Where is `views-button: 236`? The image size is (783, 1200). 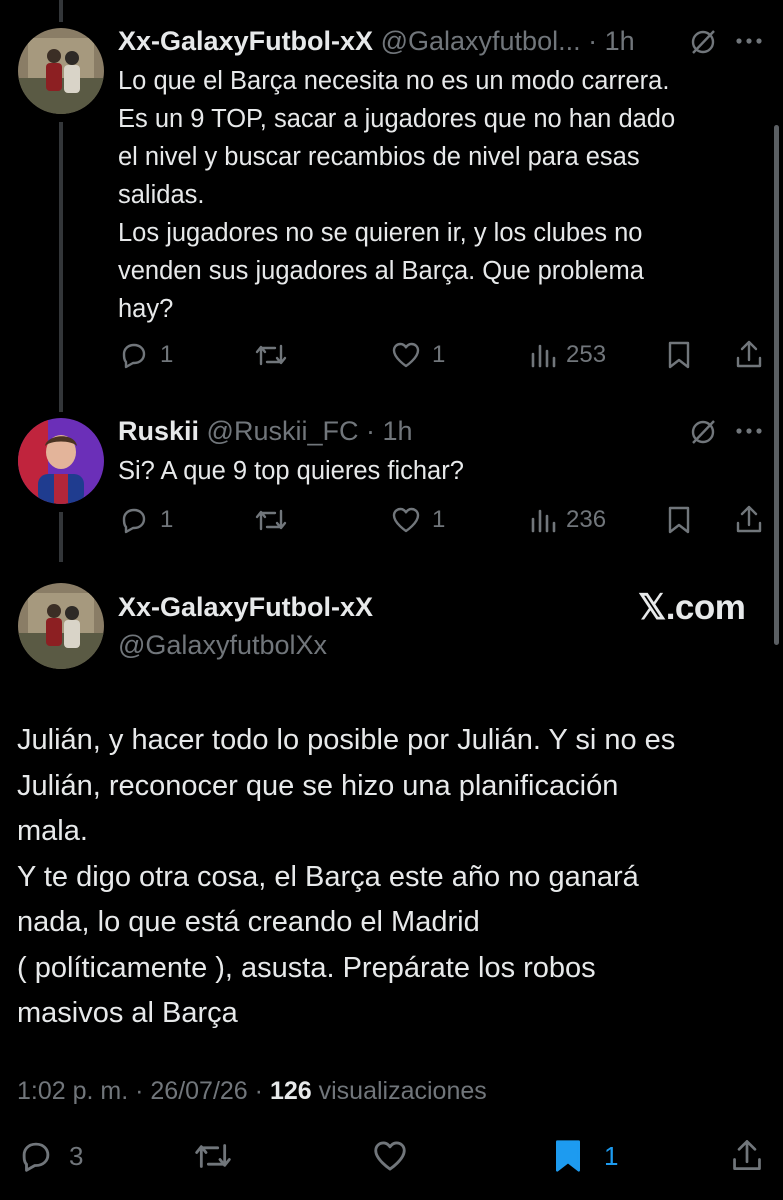 views-button: 236 is located at coordinates (567, 520).